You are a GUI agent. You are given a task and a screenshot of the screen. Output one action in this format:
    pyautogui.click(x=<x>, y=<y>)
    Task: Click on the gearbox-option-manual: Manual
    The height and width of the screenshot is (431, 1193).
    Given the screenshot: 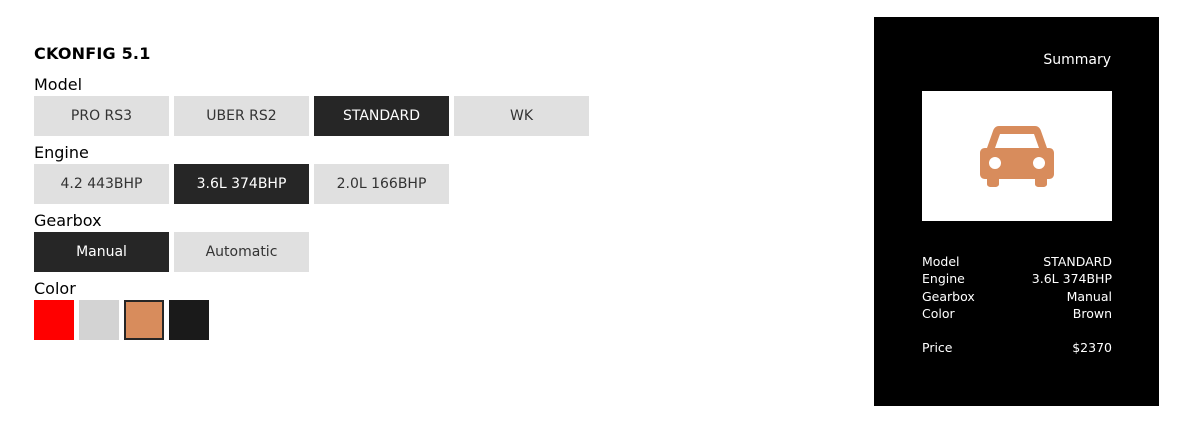 What is the action you would take?
    pyautogui.click(x=101, y=252)
    